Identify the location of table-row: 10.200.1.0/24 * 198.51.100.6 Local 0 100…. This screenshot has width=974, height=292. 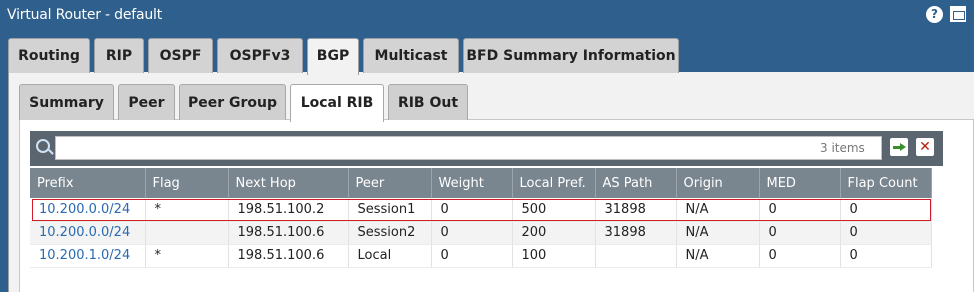
(481, 256).